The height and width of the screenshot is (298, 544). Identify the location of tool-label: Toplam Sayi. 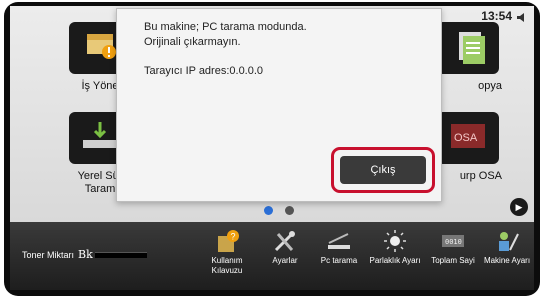
(453, 260).